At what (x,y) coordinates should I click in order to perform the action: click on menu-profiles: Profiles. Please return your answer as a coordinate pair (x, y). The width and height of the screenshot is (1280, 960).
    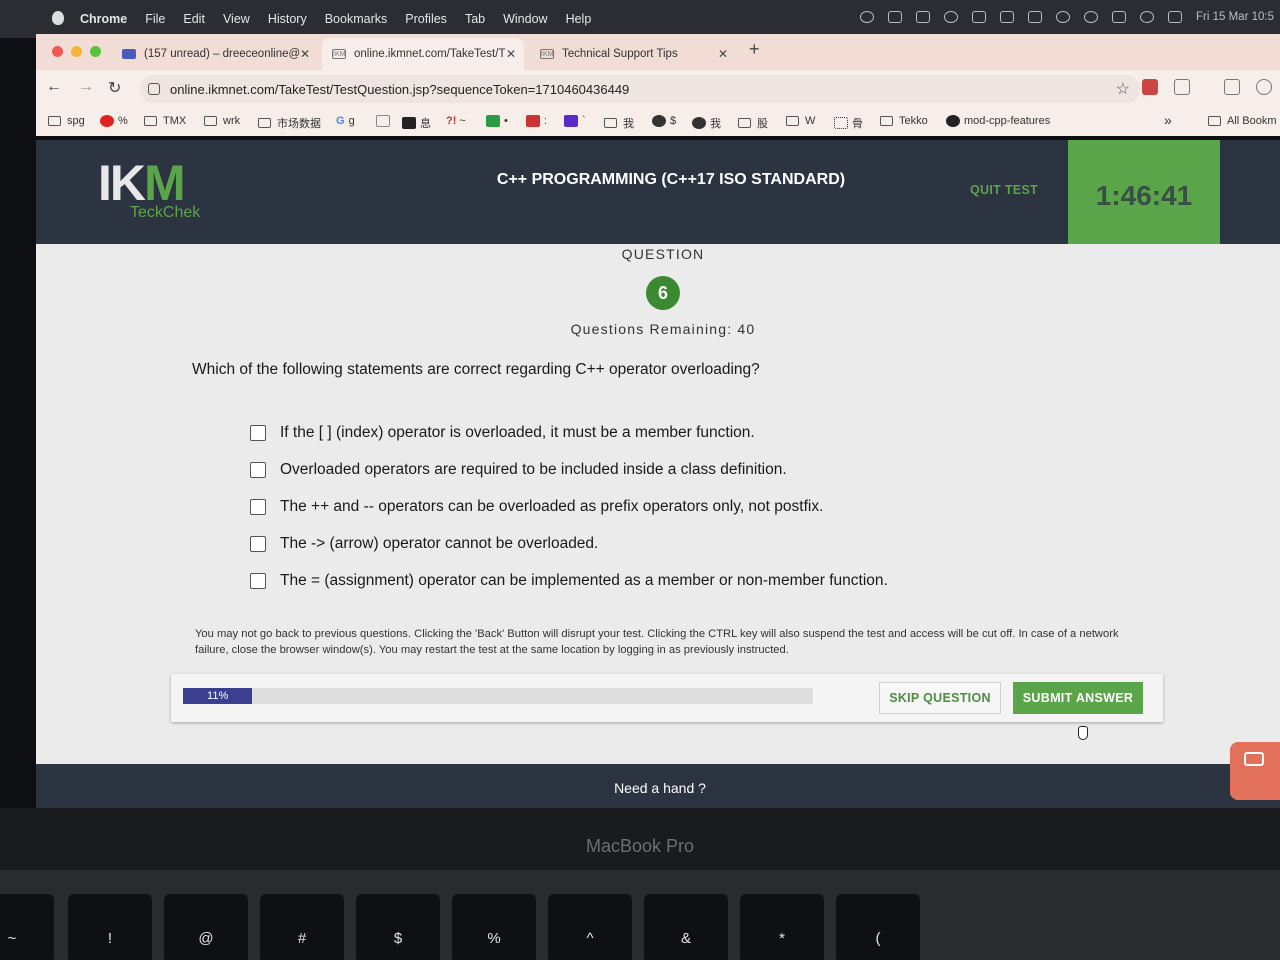
    Looking at the image, I should click on (426, 19).